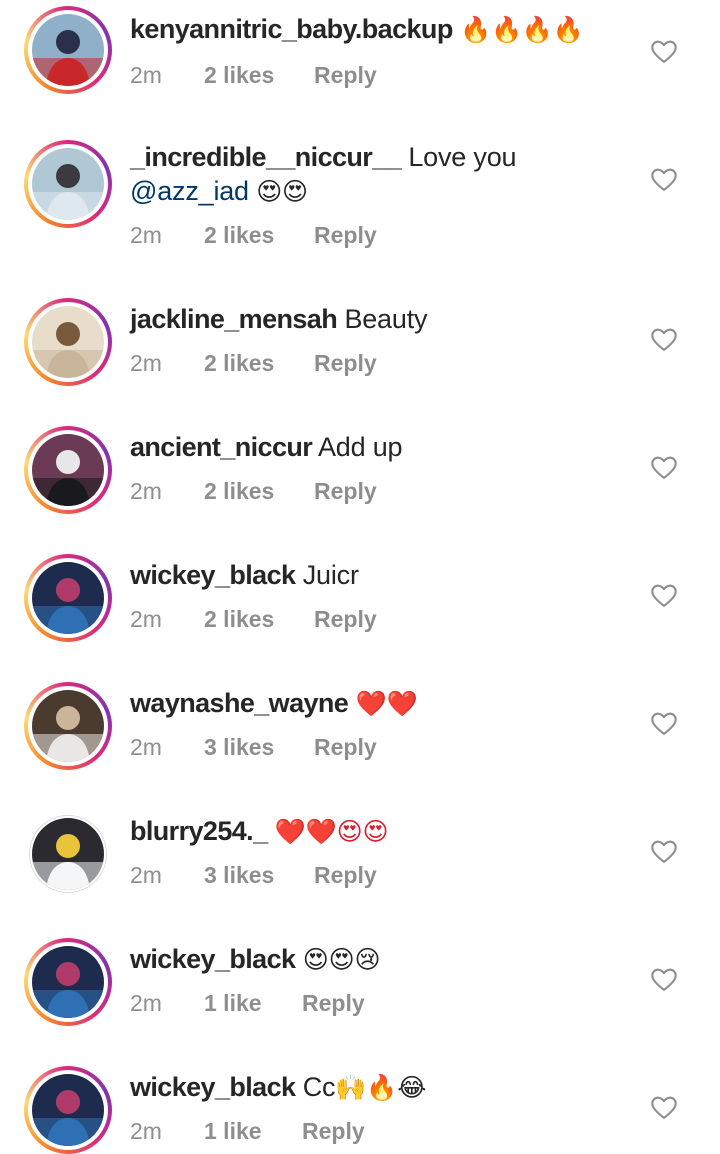  What do you see at coordinates (239, 703) in the screenshot?
I see `comment-username: waynashe_wayne` at bounding box center [239, 703].